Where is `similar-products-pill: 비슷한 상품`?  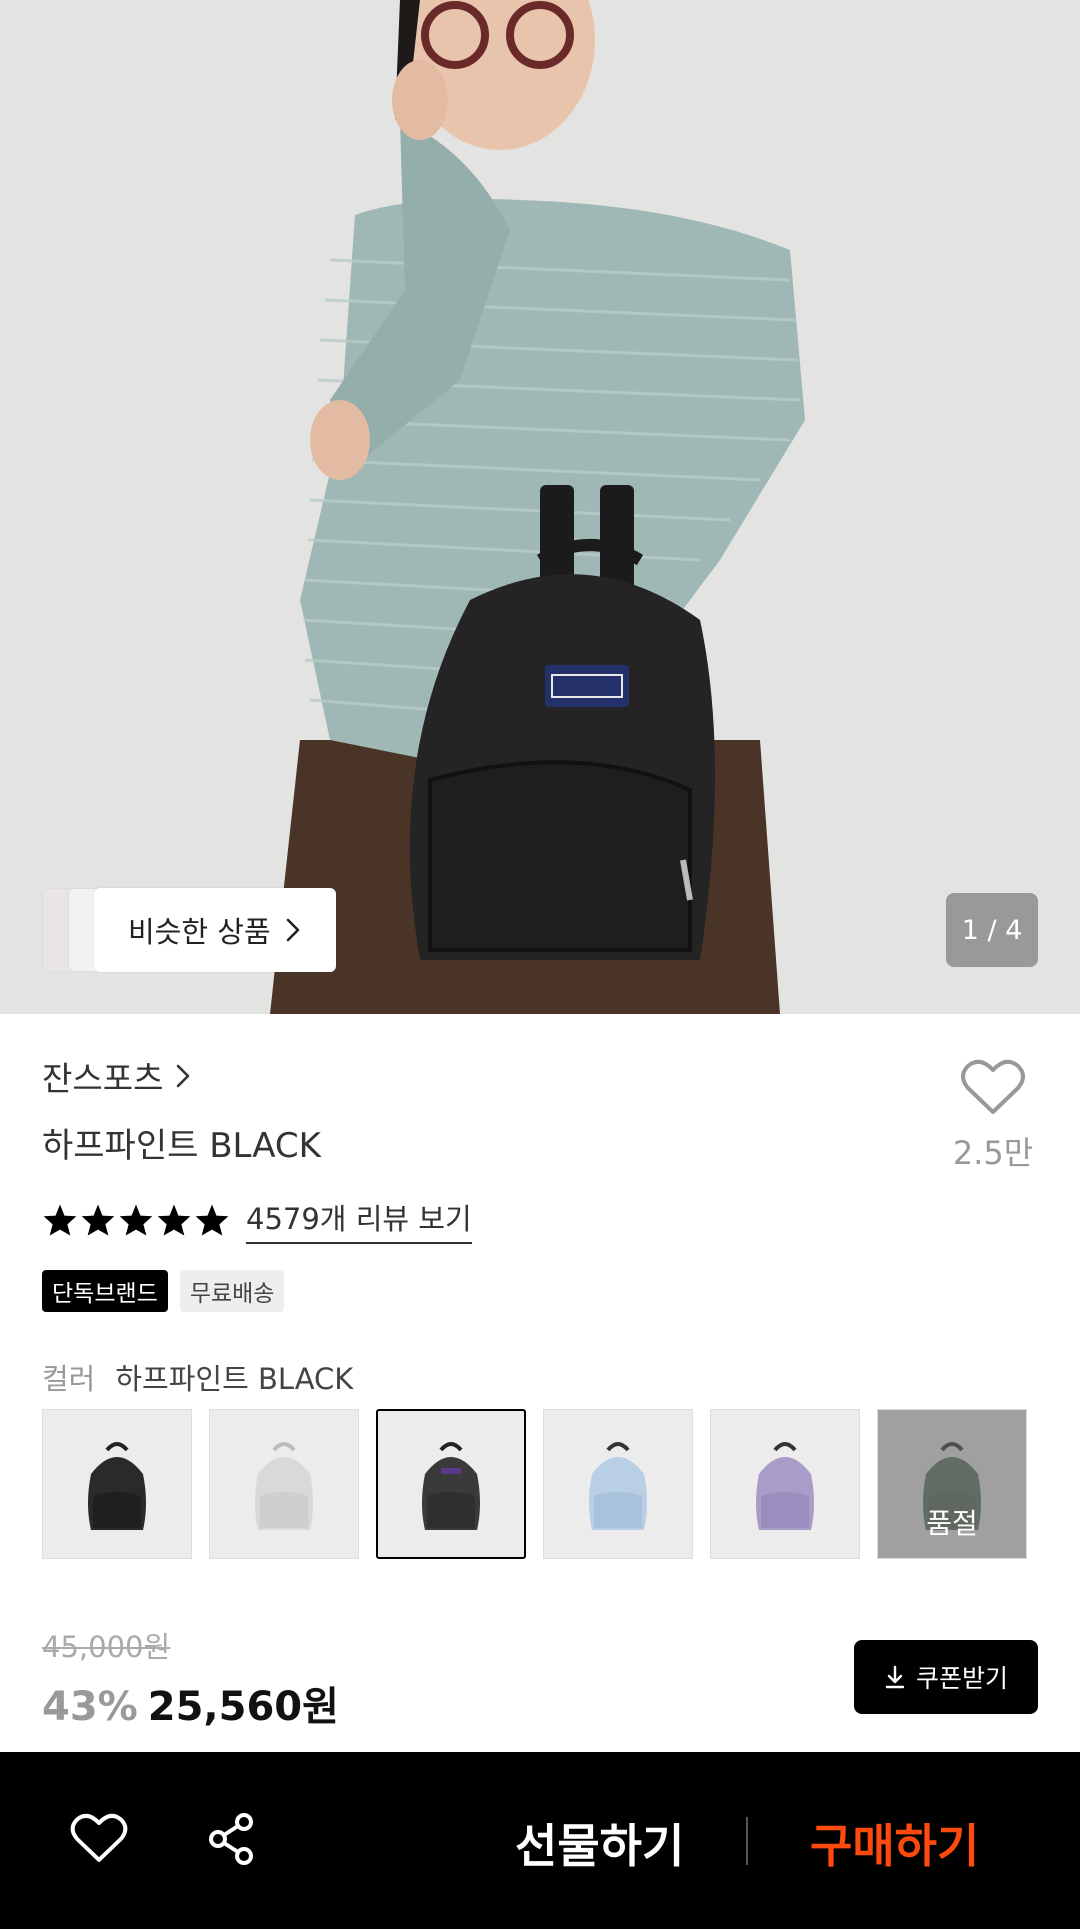
similar-products-pill: 비슷한 상품 is located at coordinates (189, 930).